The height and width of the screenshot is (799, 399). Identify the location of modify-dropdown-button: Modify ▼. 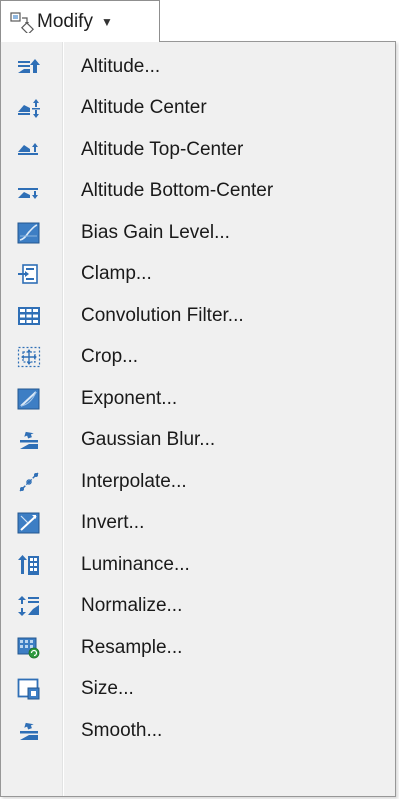
(80, 21).